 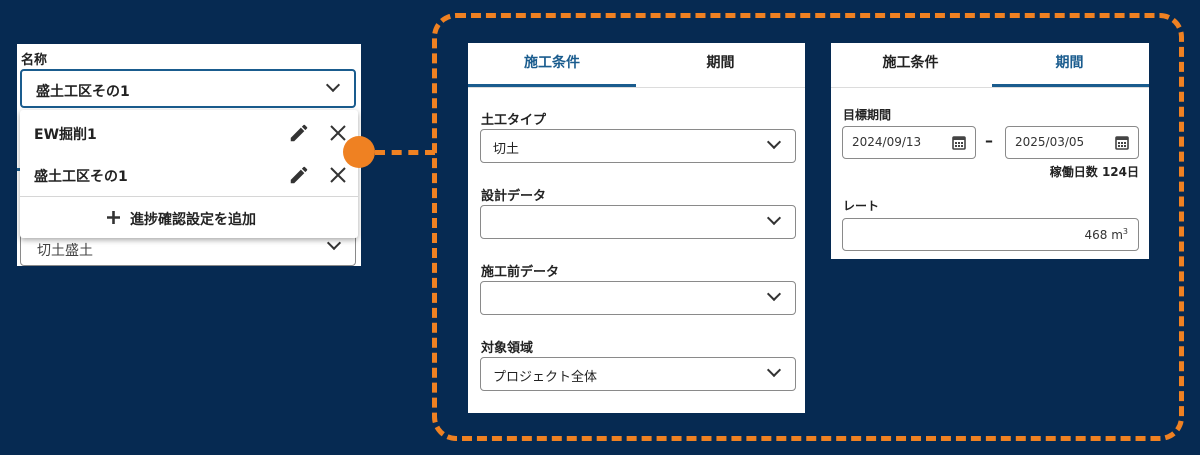 What do you see at coordinates (887, 142) in the screenshot?
I see `start-date-value: 2024/09/13` at bounding box center [887, 142].